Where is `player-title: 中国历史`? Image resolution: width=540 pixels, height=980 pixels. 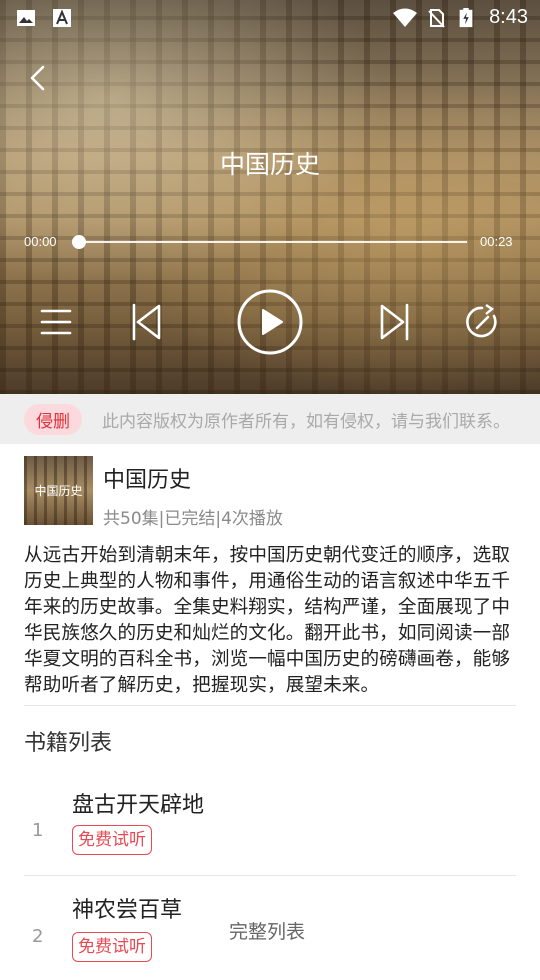 player-title: 中国历史 is located at coordinates (269, 164).